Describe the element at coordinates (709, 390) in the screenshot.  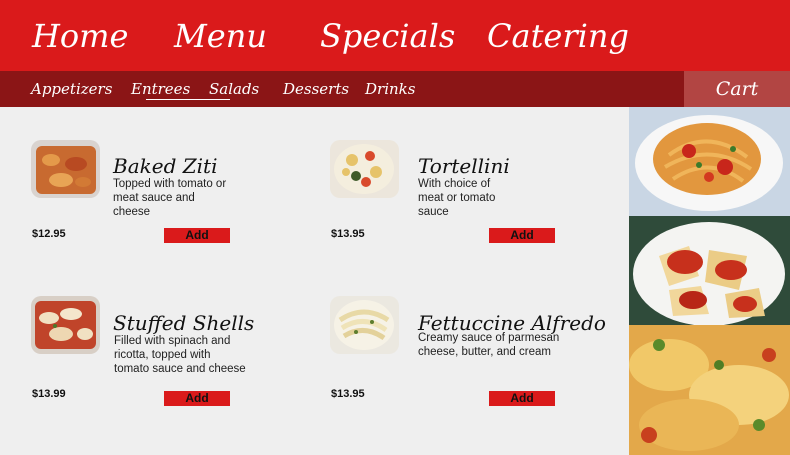
I see `cannelloni-photo` at that location.